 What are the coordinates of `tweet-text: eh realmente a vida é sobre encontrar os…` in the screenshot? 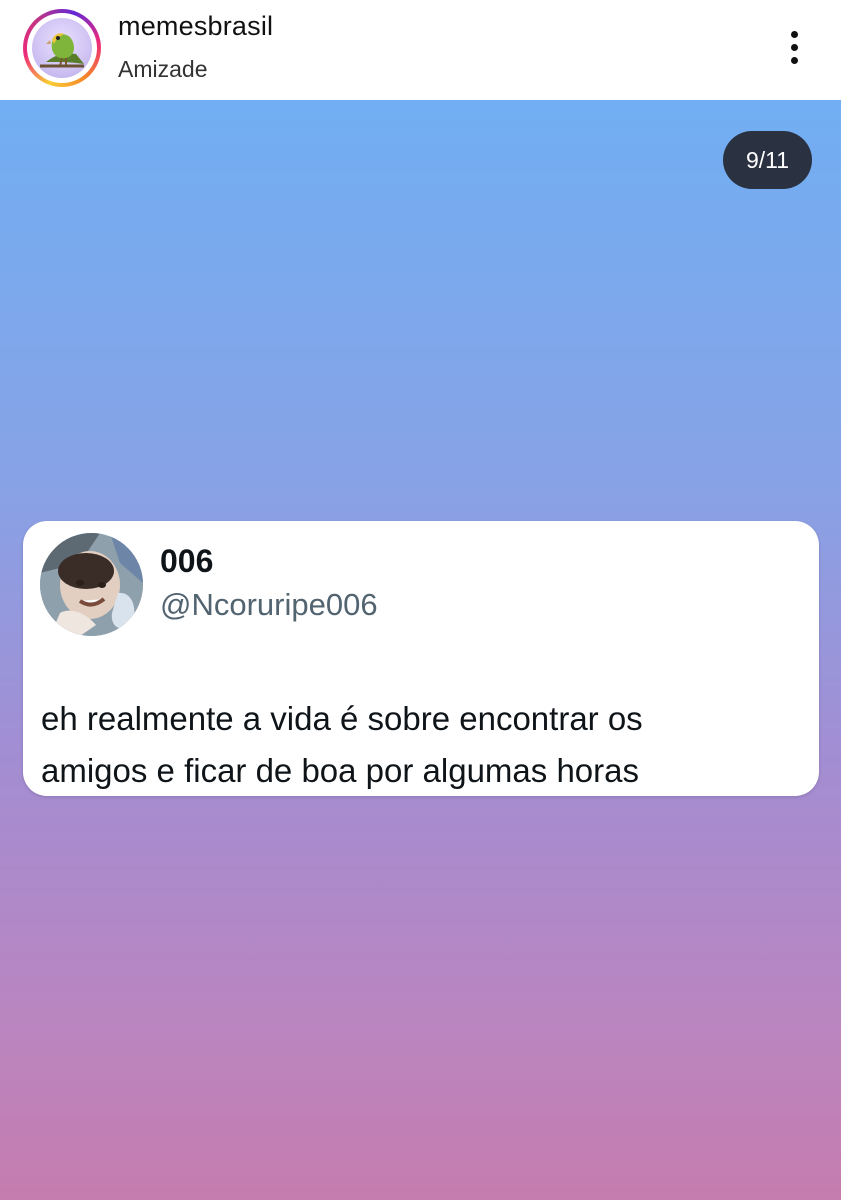 It's located at (426, 745).